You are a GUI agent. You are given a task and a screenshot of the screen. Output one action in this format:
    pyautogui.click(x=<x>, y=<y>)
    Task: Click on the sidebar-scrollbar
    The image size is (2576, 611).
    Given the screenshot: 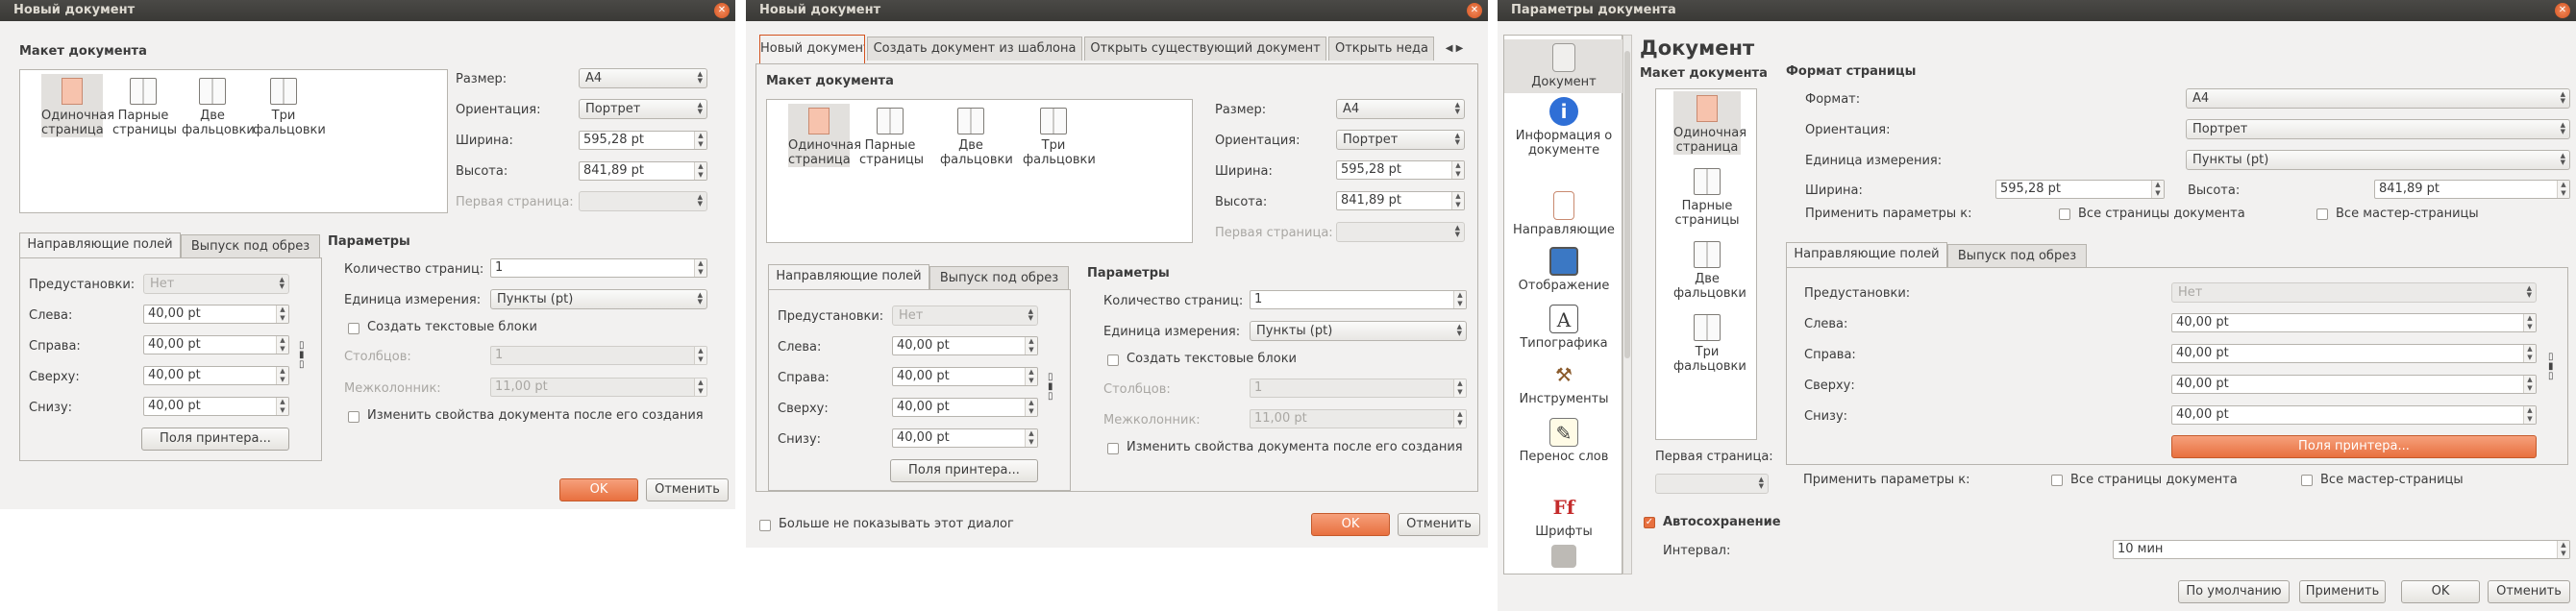 What is the action you would take?
    pyautogui.click(x=1627, y=304)
    